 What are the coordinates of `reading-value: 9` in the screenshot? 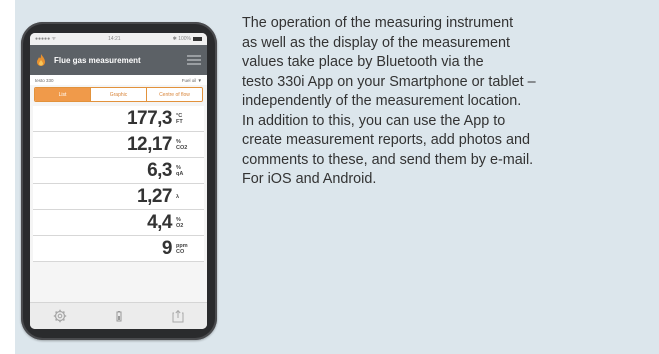 It's located at (167, 248).